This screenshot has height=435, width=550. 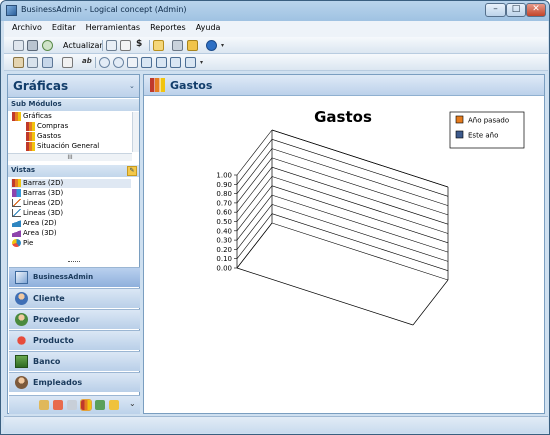 I want to click on area-chart-3d-icon, so click(x=16, y=233).